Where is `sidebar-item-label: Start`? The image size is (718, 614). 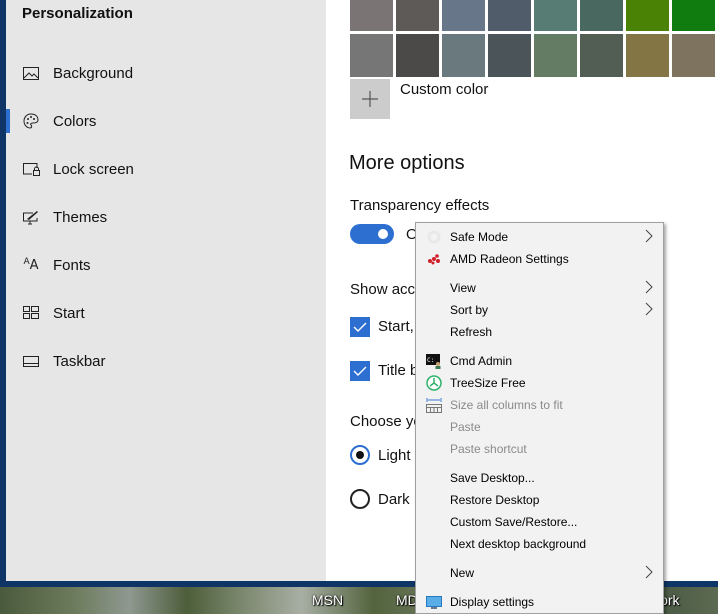
sidebar-item-label: Start is located at coordinates (69, 313).